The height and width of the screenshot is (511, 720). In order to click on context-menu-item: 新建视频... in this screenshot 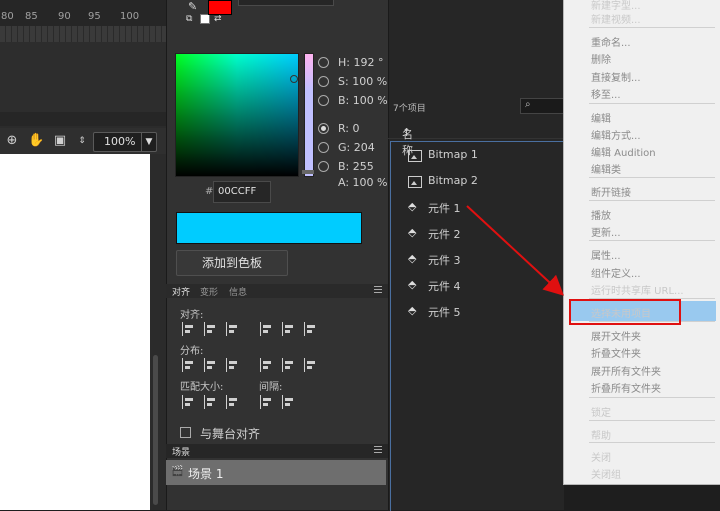, I will do `click(616, 18)`.